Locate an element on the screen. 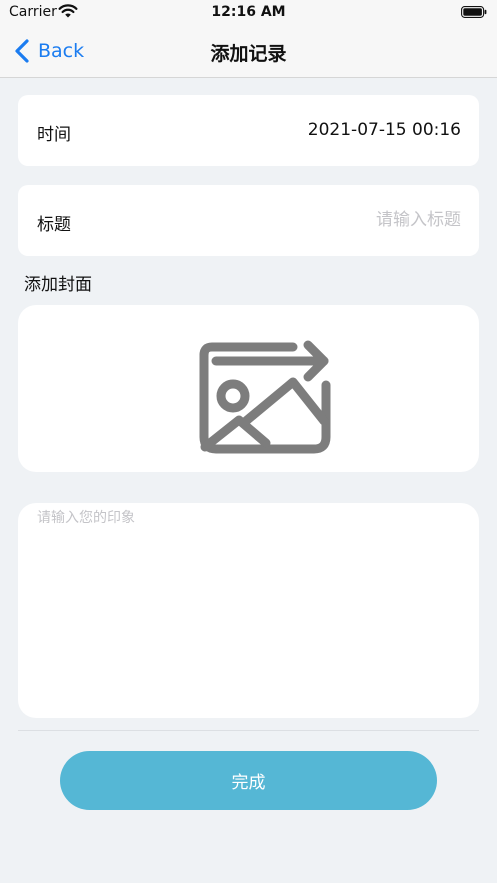 The width and height of the screenshot is (497, 883). battery-icon is located at coordinates (474, 12).